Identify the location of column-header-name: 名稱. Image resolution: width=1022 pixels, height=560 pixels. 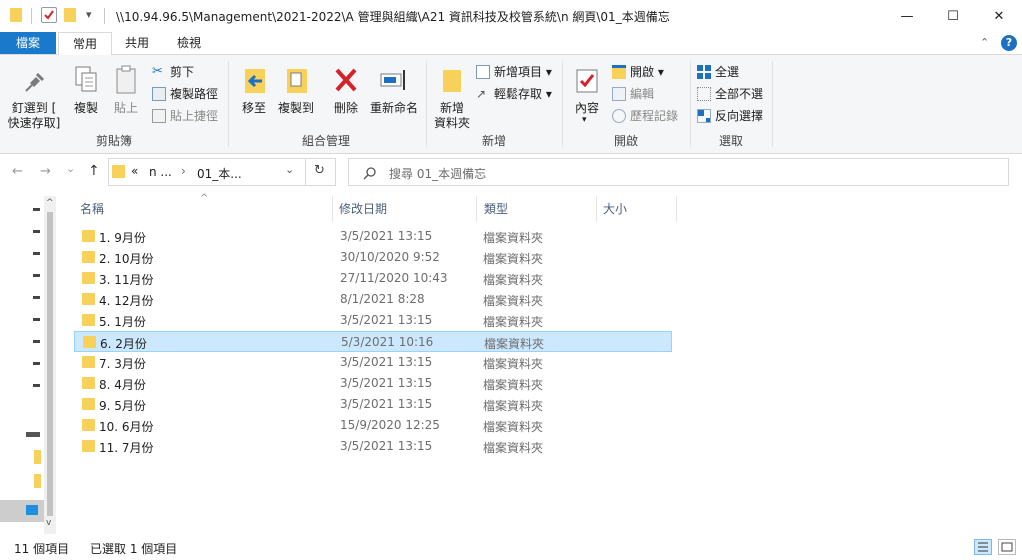
(92, 210).